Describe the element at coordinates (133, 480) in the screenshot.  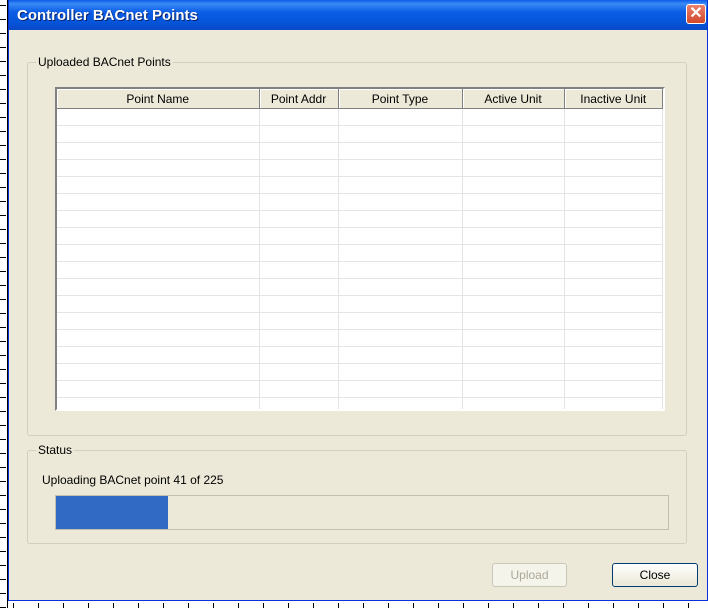
I see `status-message: Uploading BACnet point 41 of 225` at that location.